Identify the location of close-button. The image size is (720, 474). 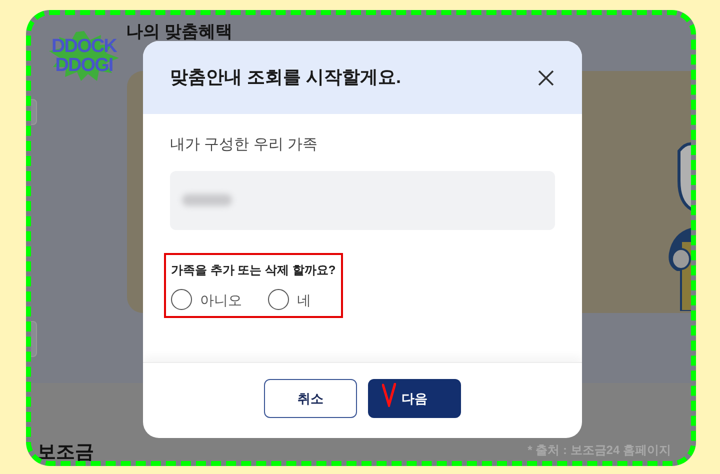
(546, 78).